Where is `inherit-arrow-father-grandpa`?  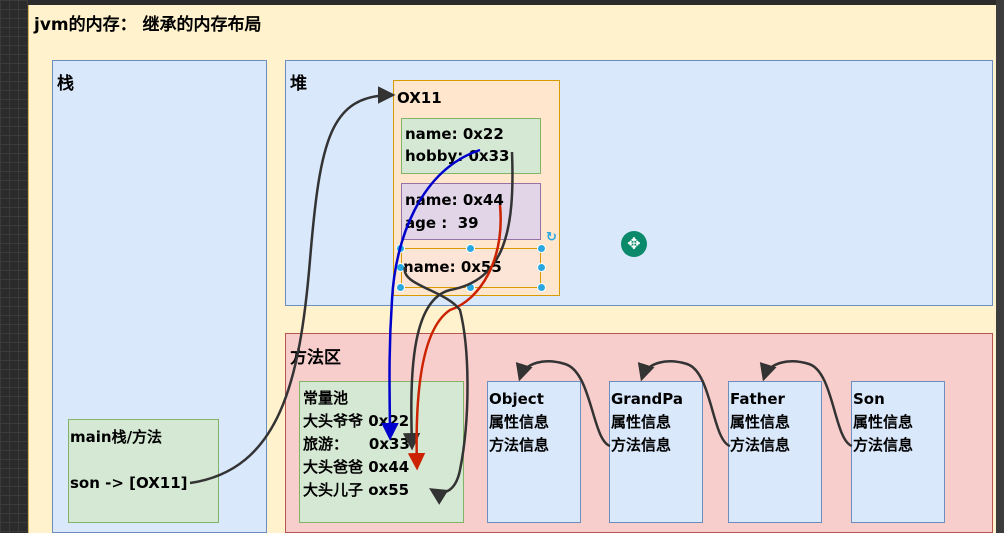 inherit-arrow-father-grandpa is located at coordinates (684, 404).